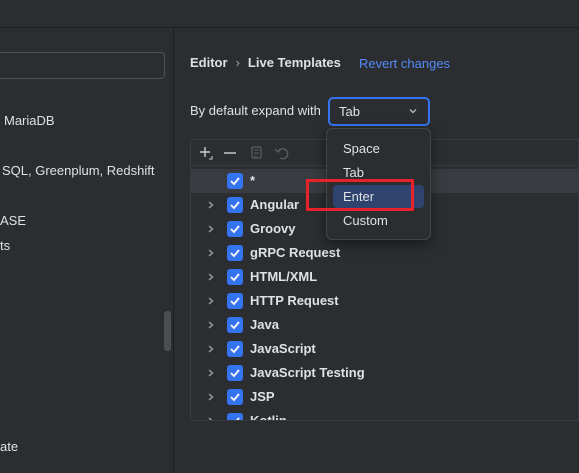 The height and width of the screenshot is (473, 579). Describe the element at coordinates (82, 65) in the screenshot. I see `sidebar-search-input` at that location.